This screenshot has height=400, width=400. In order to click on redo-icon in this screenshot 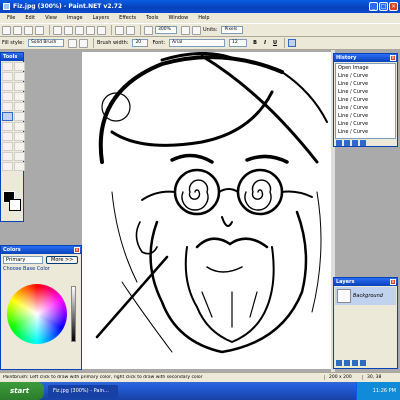, I will do `click(130, 30)`.